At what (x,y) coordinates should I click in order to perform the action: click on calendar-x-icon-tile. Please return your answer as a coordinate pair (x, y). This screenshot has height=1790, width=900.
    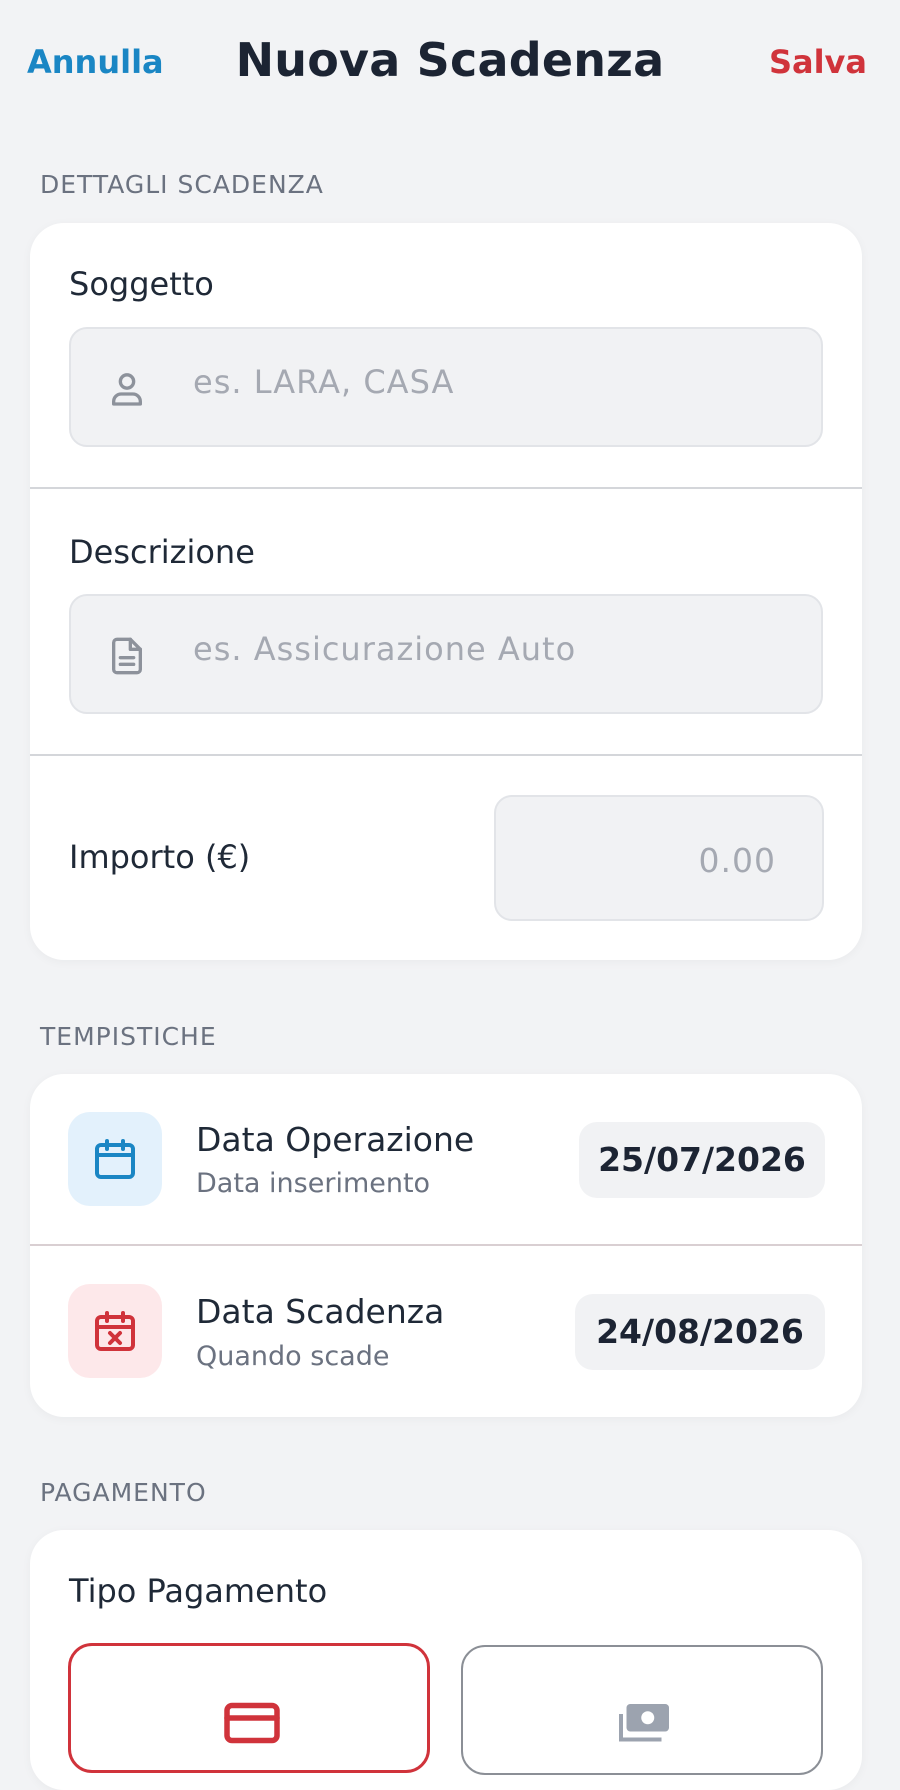
    Looking at the image, I should click on (115, 1331).